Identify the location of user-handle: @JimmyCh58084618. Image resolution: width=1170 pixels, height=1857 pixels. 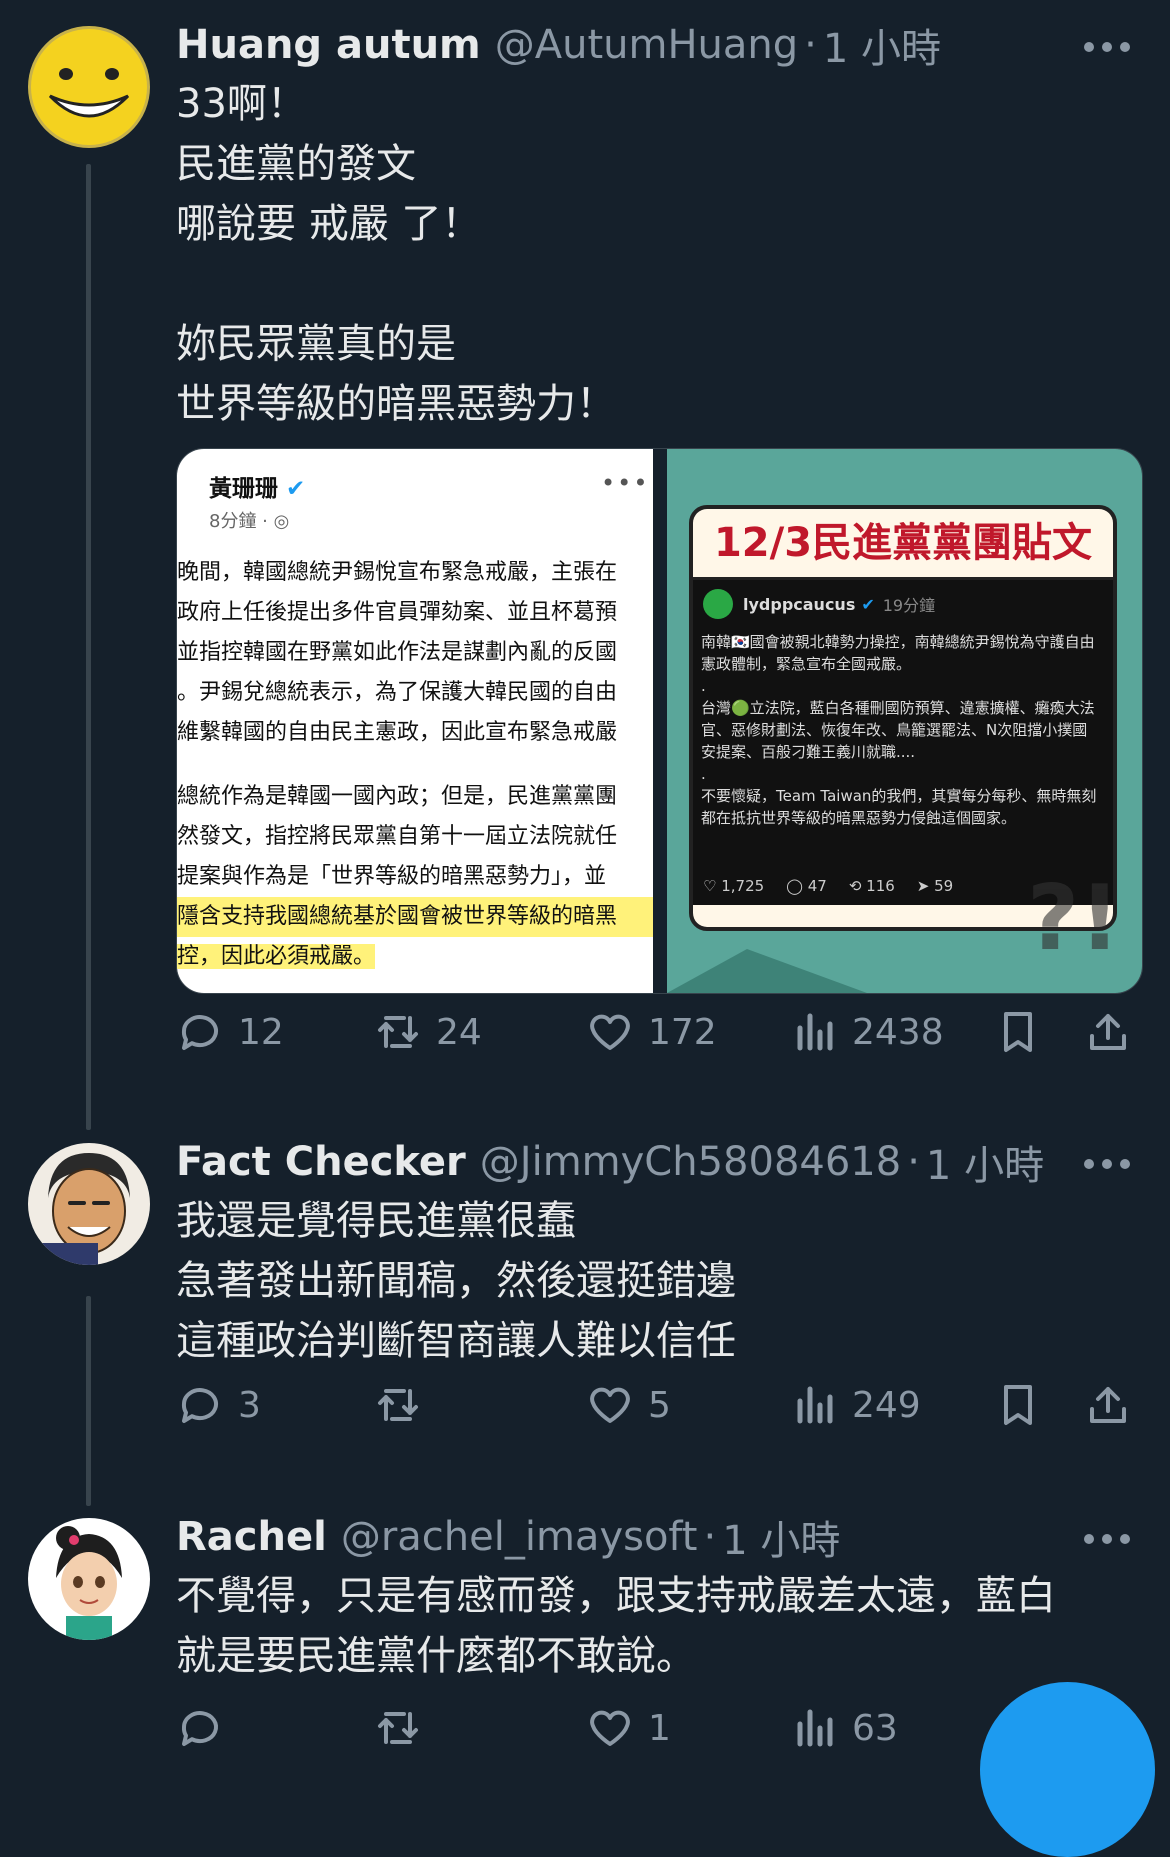
(690, 1162).